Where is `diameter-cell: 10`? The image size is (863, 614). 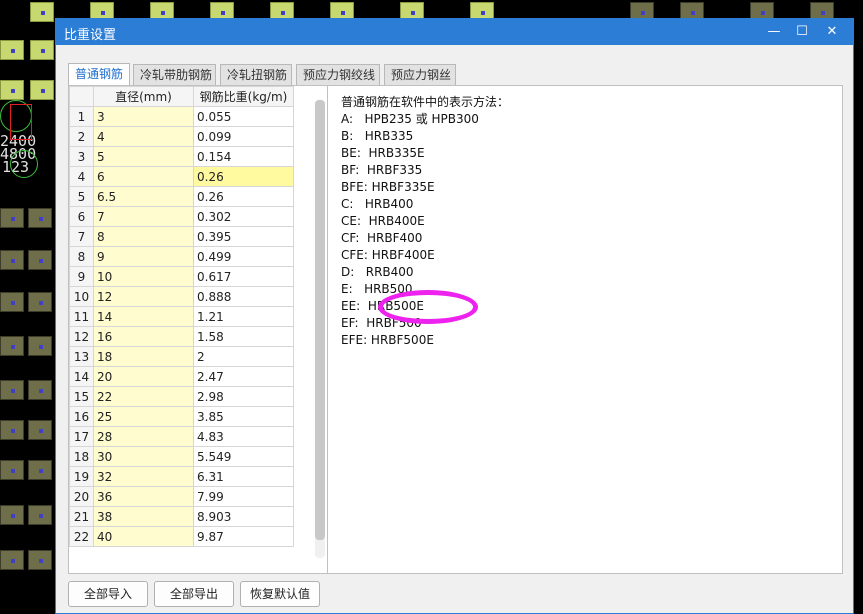
diameter-cell: 10 is located at coordinates (143, 276).